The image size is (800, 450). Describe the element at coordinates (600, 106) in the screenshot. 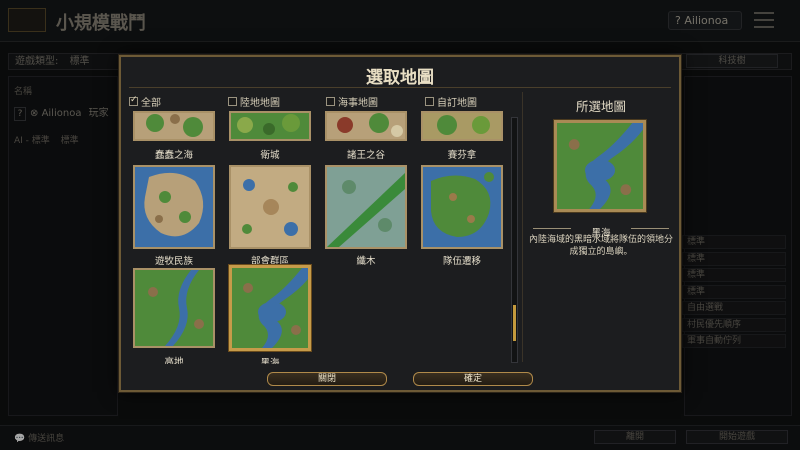

I see `selected-map-title: 所選地圖` at that location.